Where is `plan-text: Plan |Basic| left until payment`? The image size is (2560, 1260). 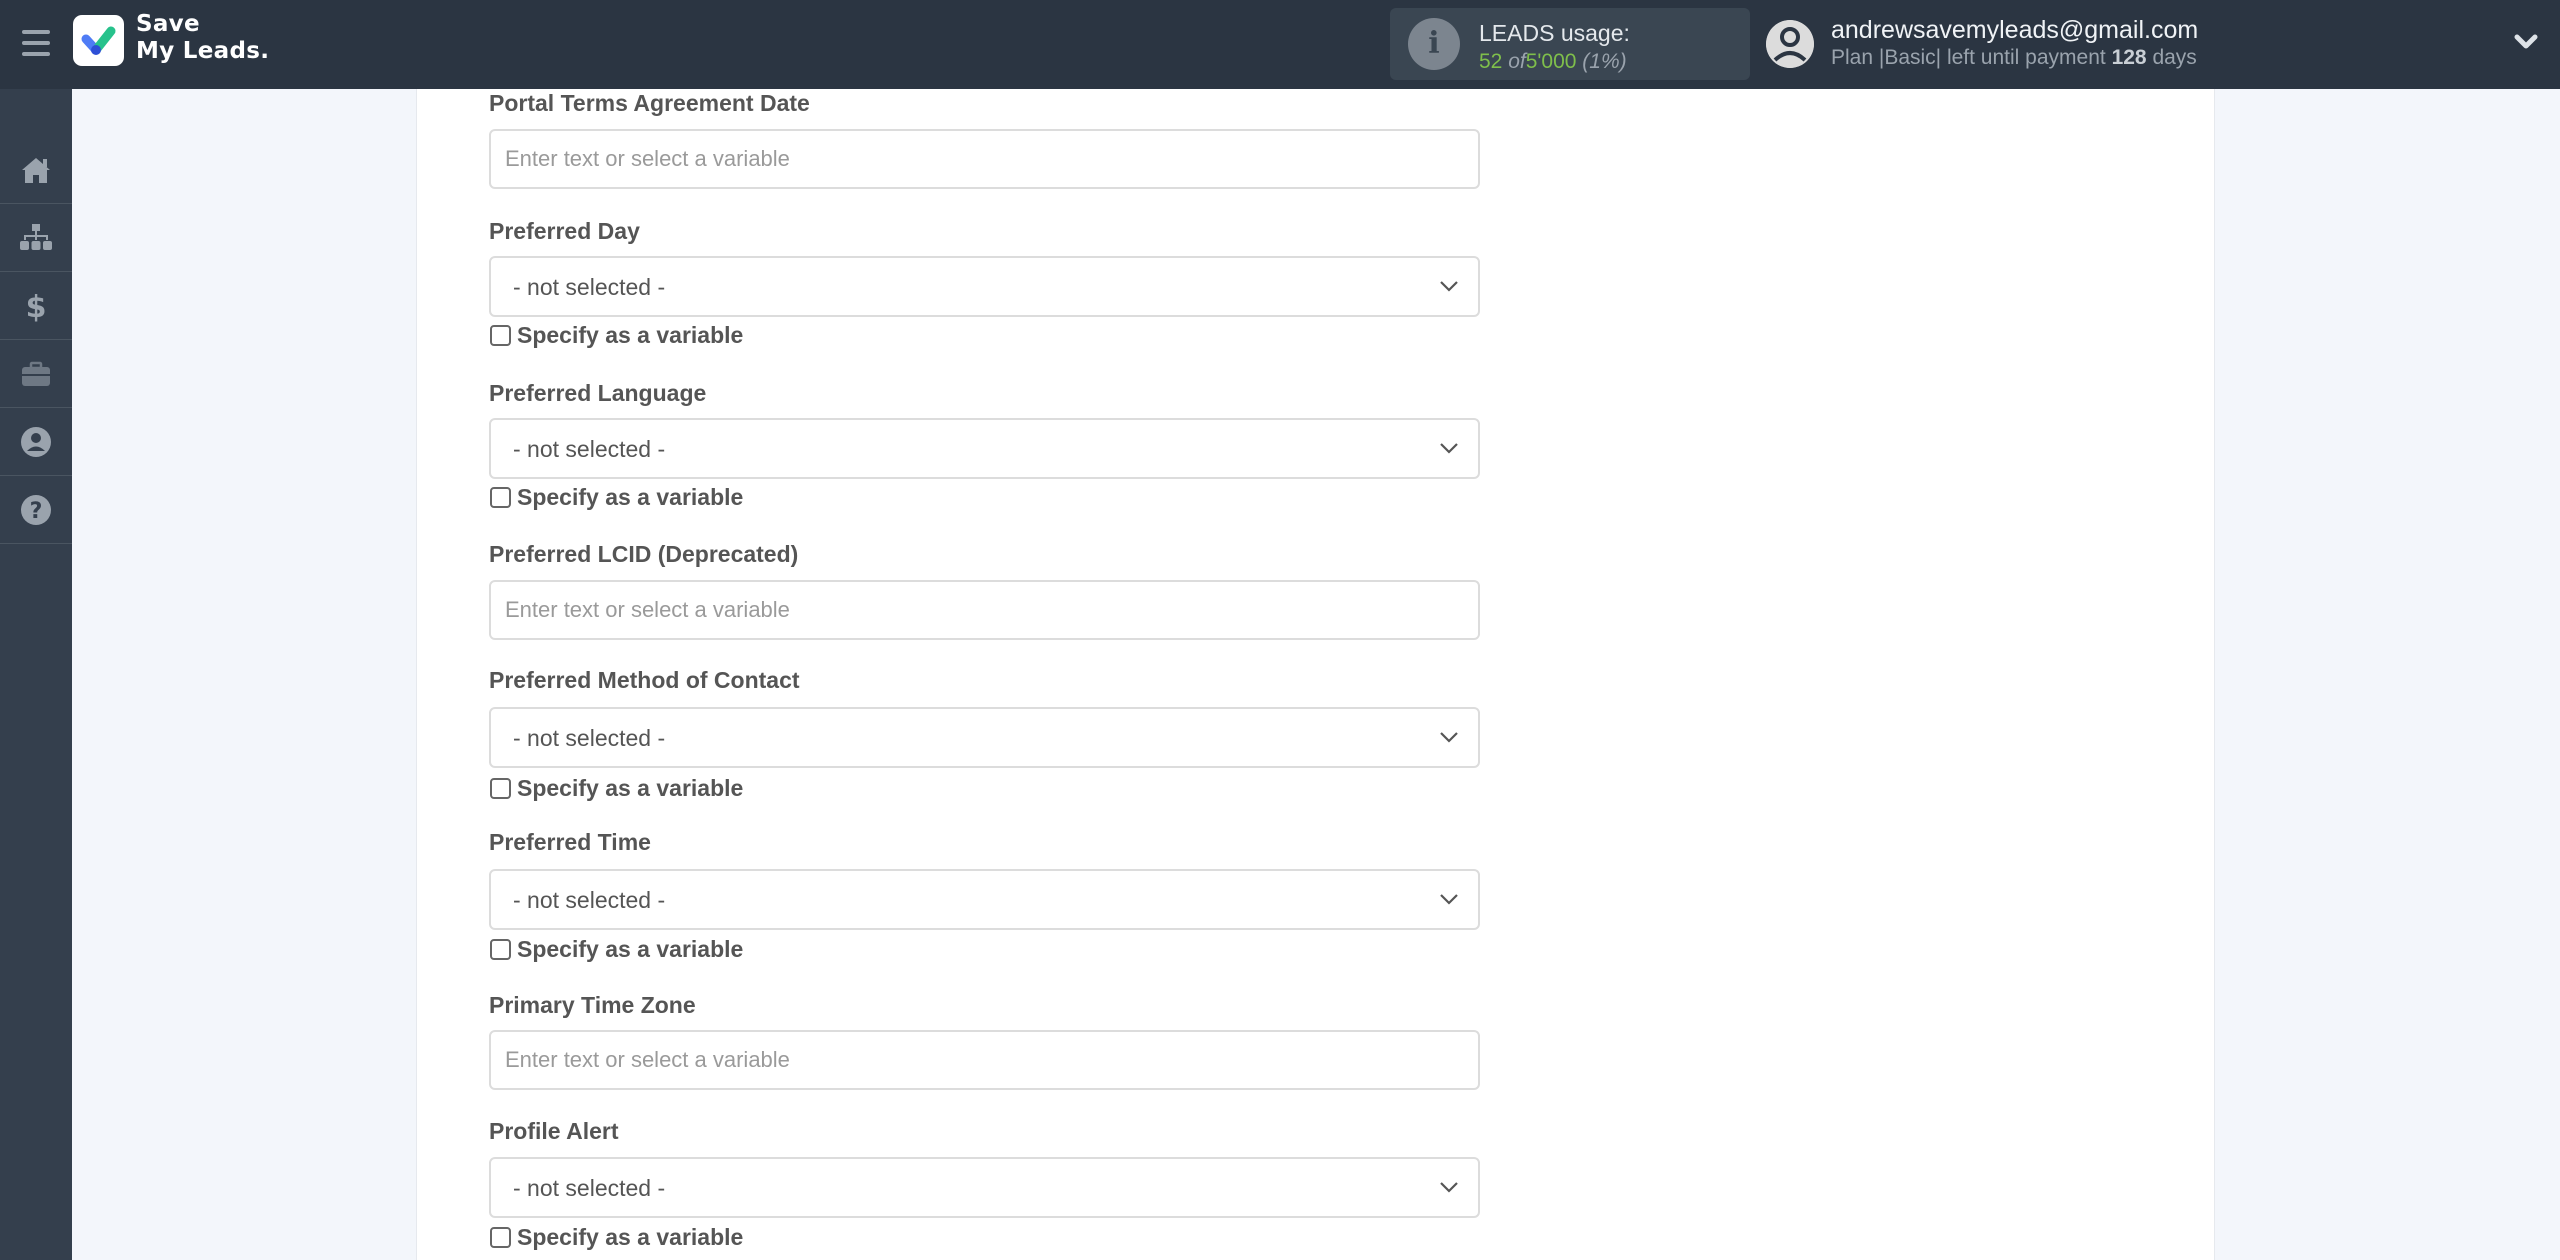 plan-text: Plan |Basic| left until payment is located at coordinates (1968, 57).